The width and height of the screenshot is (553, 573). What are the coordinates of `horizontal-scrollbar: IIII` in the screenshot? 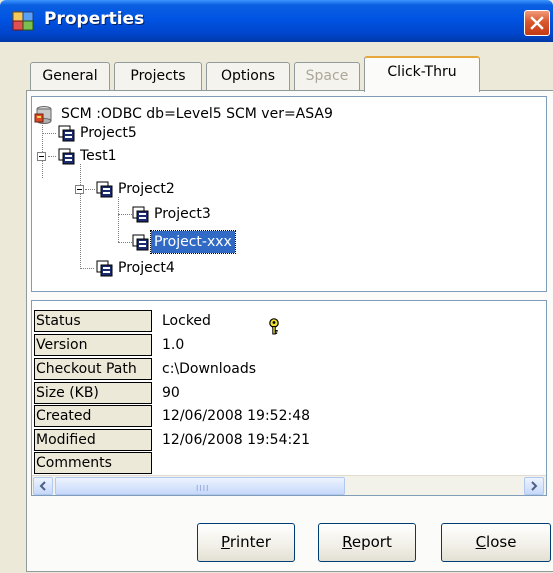 It's located at (289, 485).